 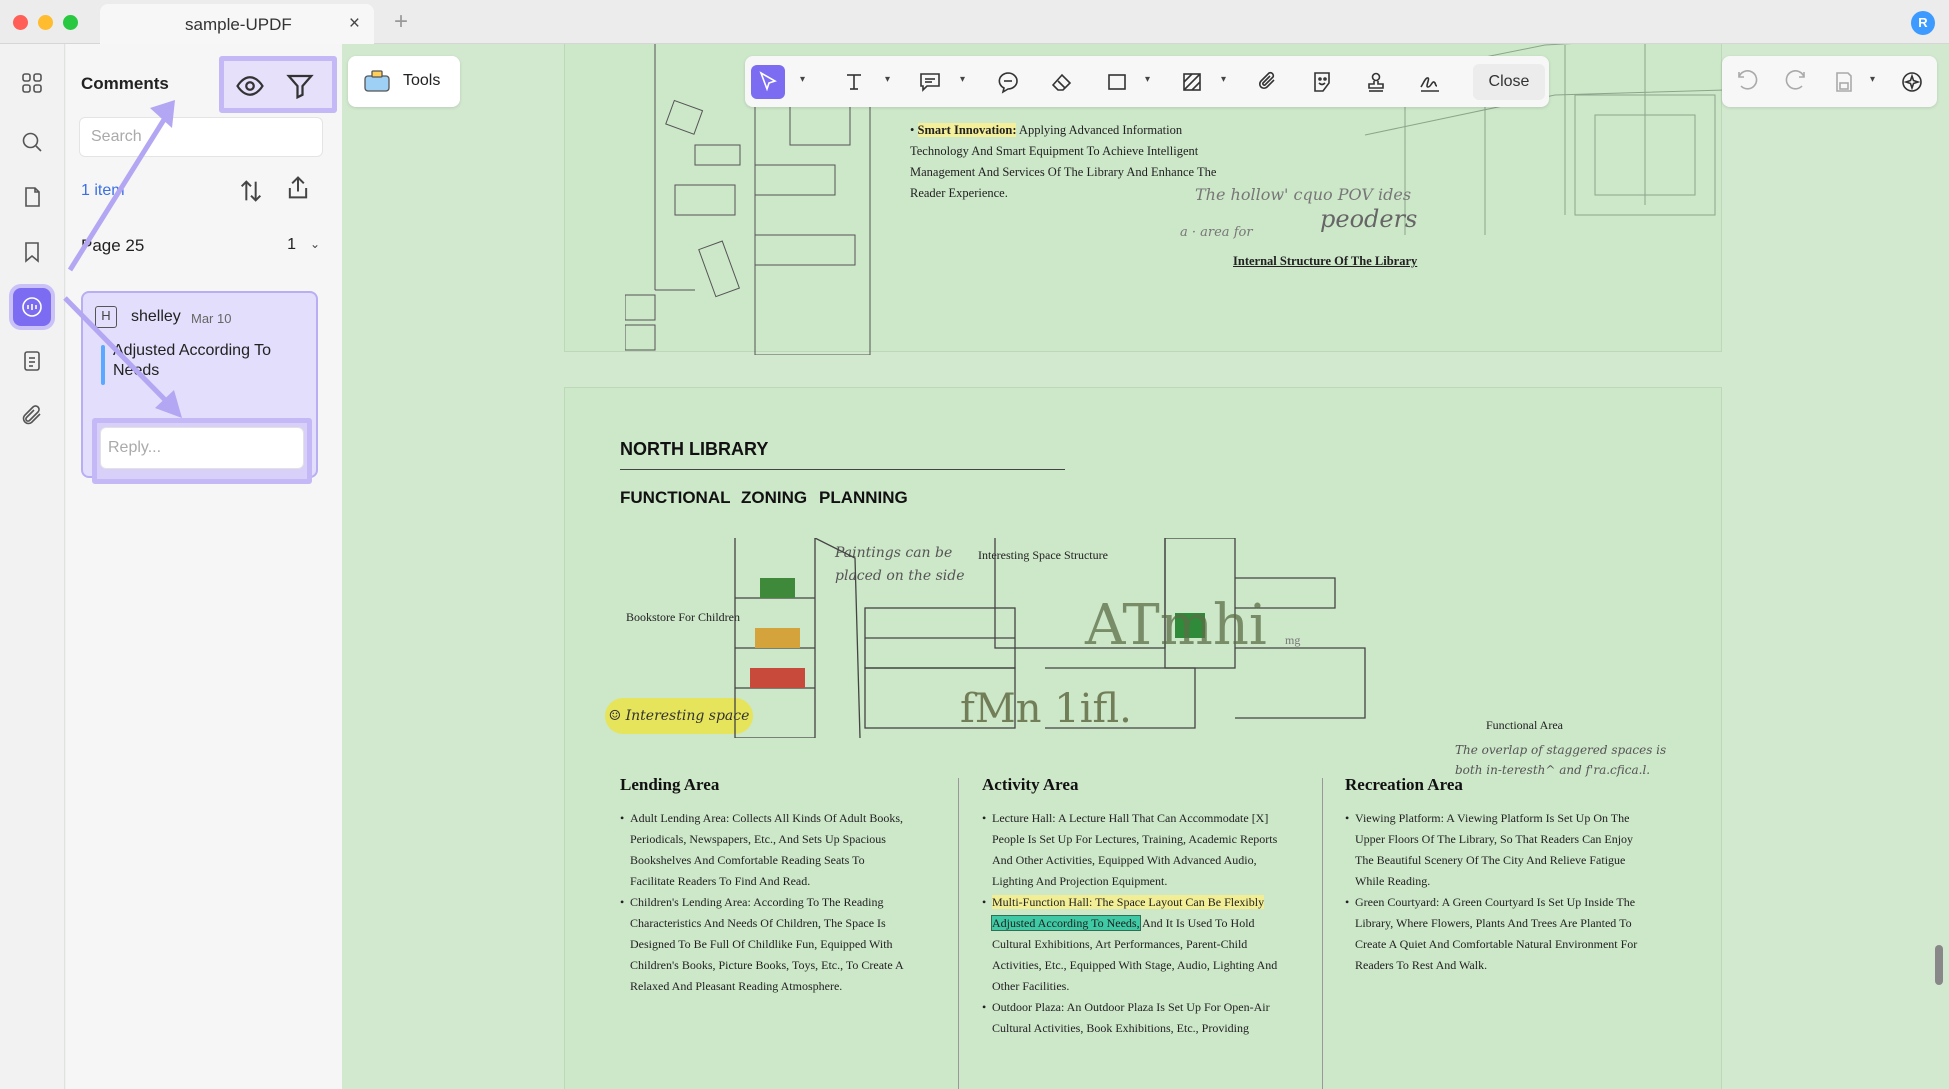 I want to click on avatar: R, so click(x=1923, y=23).